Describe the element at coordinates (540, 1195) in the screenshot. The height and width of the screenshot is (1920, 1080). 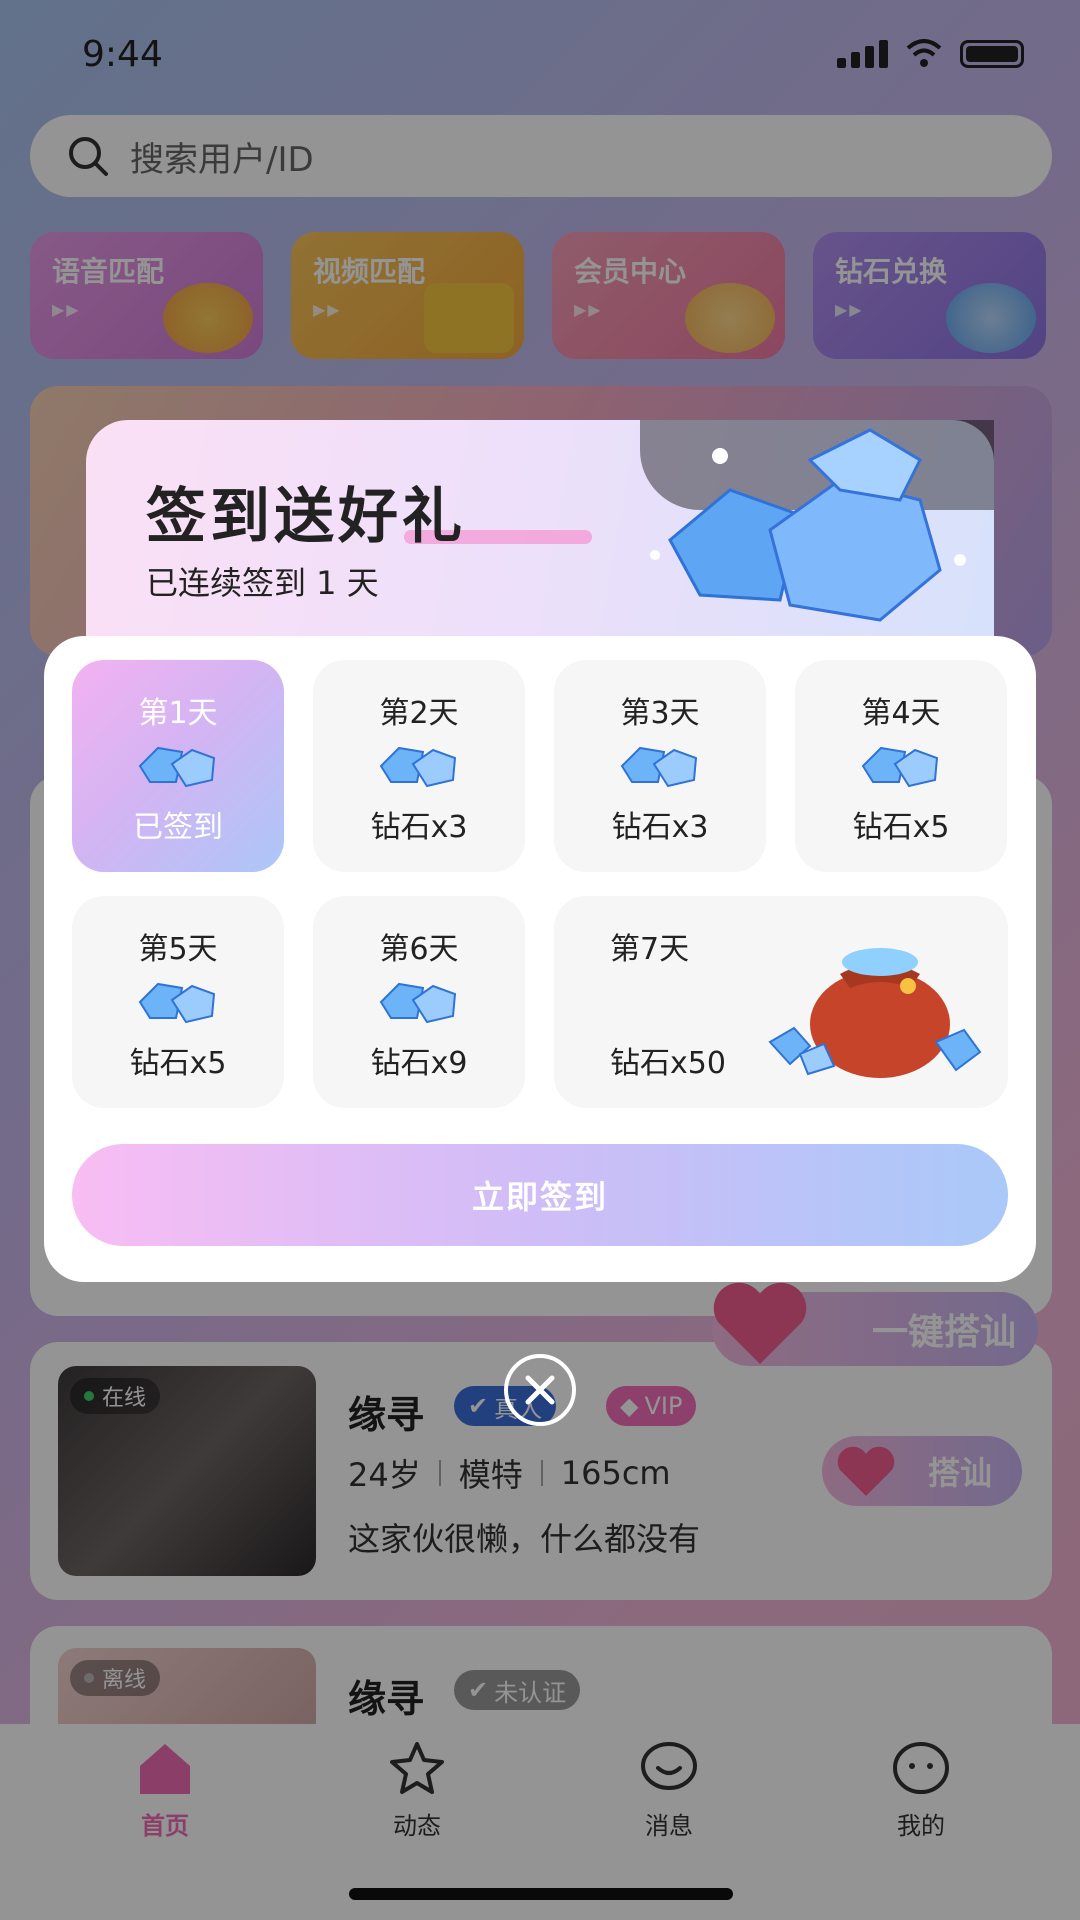
I see `sign-in-button: 立即签到` at that location.